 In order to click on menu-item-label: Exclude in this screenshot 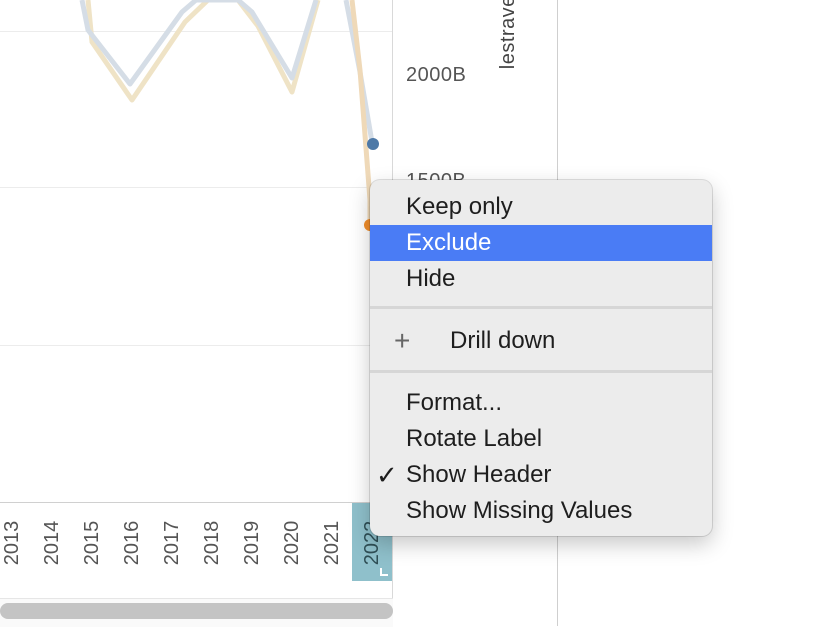, I will do `click(449, 242)`.